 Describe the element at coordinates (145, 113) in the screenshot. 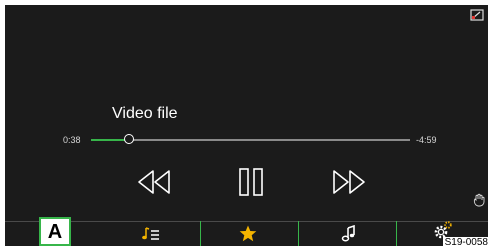

I see `media-title: Video file` at that location.